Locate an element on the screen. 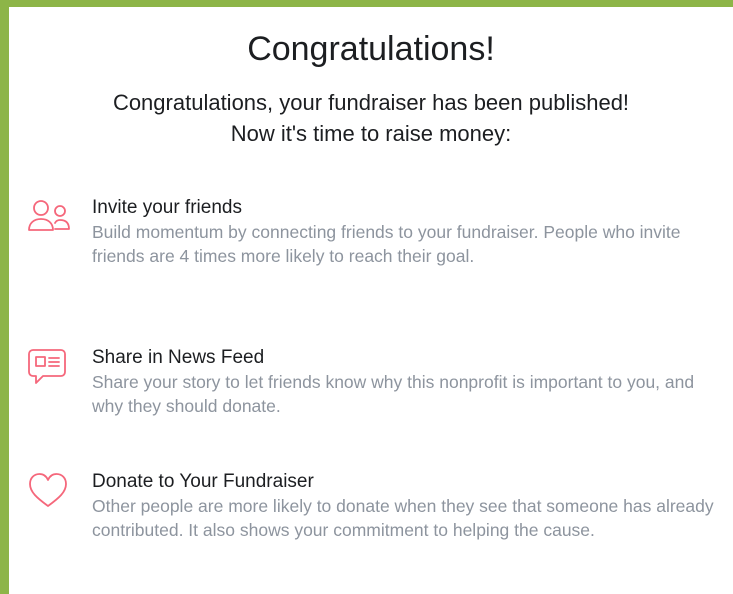 The height and width of the screenshot is (594, 733). heart-icon is located at coordinates (50, 494).